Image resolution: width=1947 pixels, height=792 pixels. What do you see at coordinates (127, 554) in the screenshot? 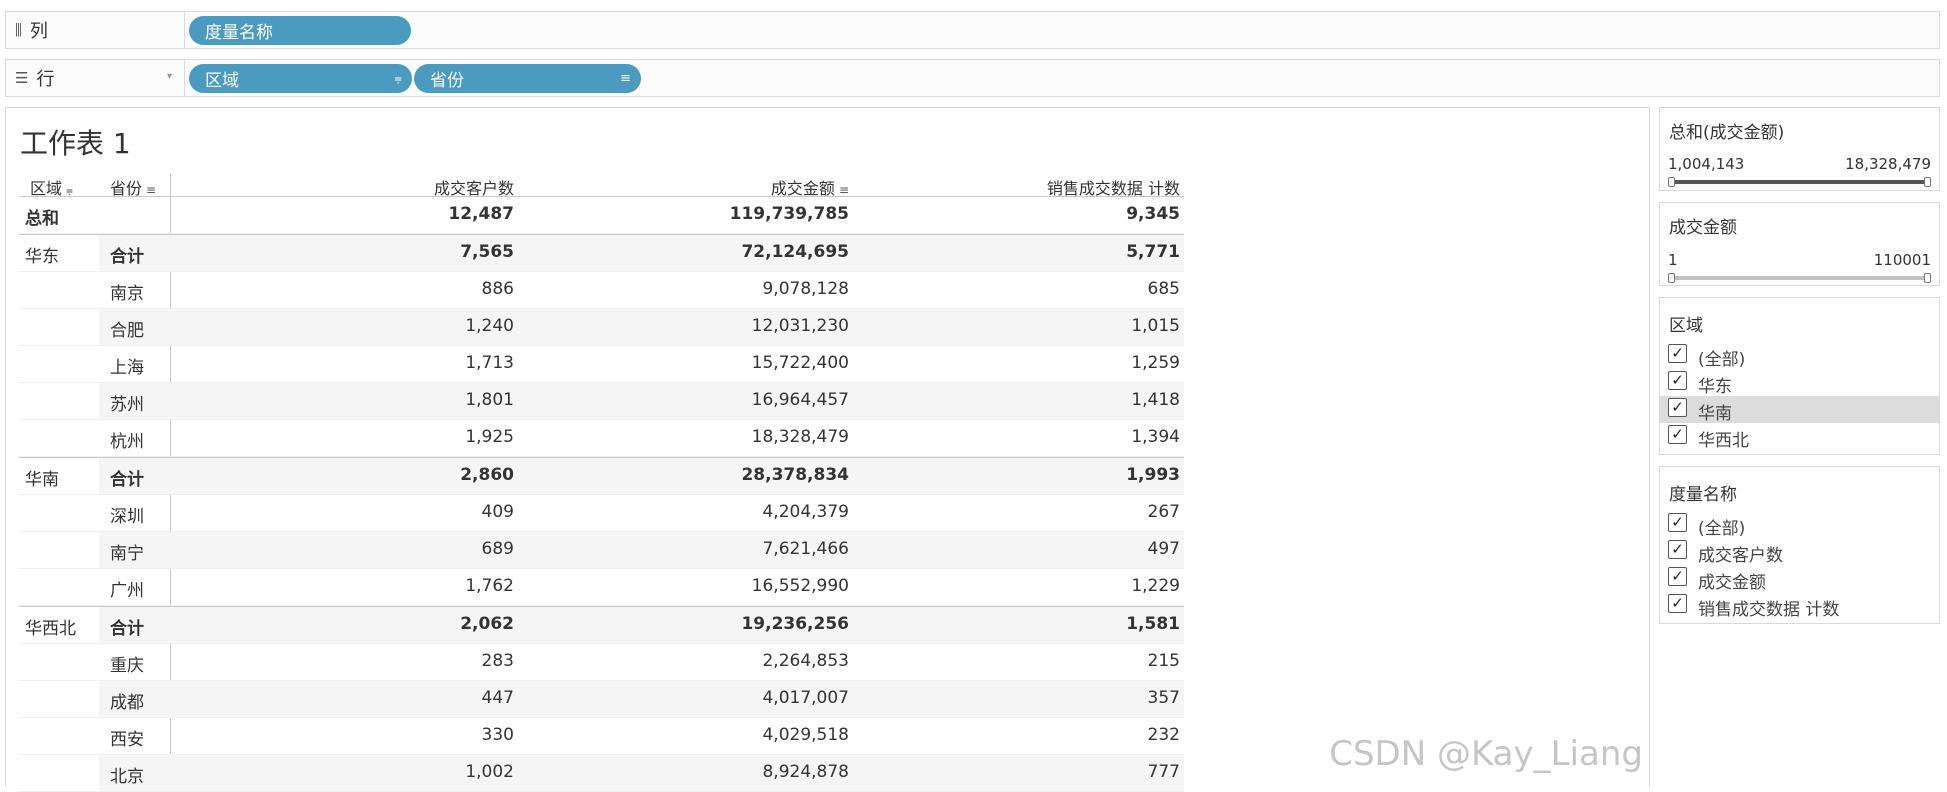
I see `province-cell: 南宁` at bounding box center [127, 554].